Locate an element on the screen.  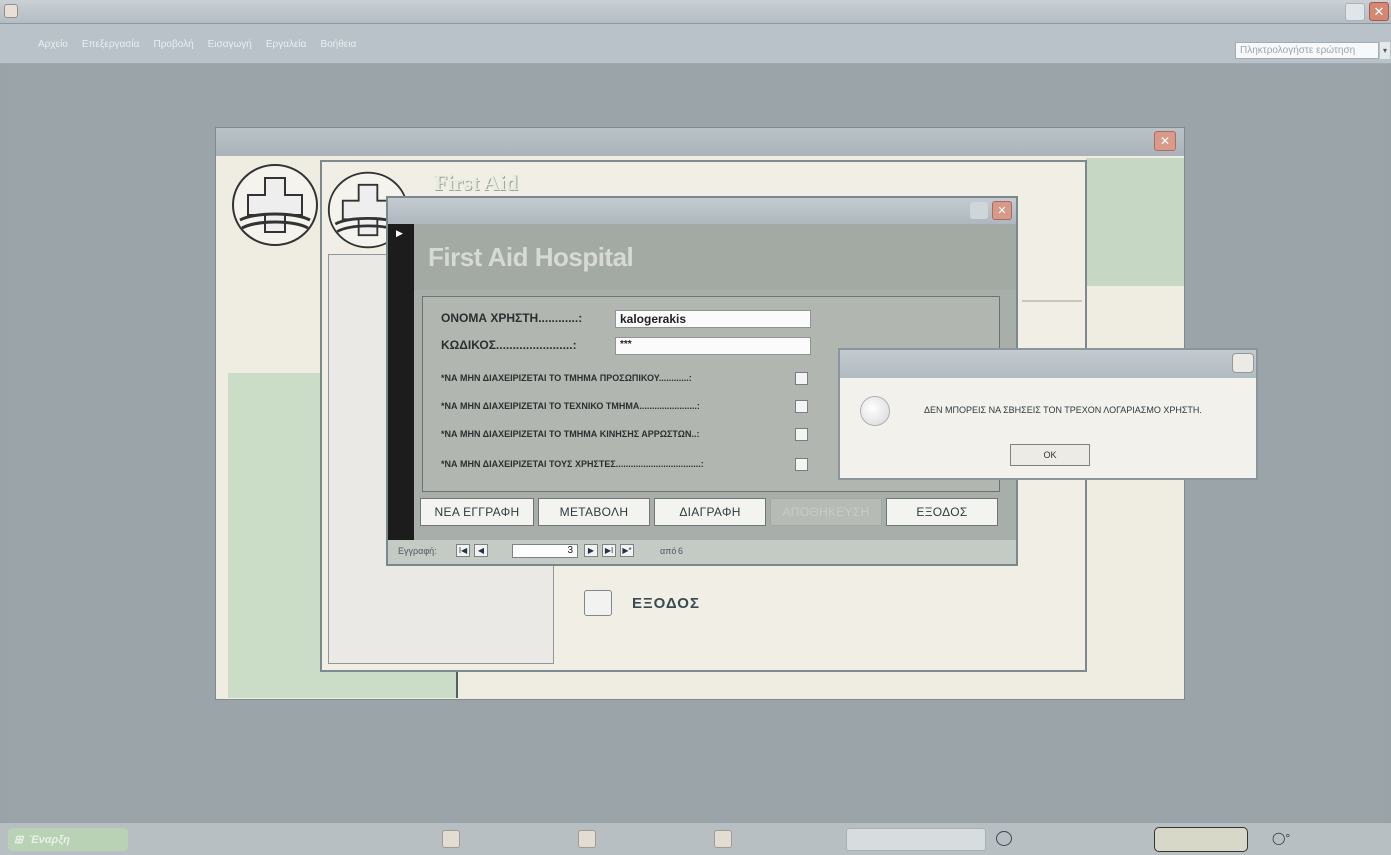
minimize-button is located at coordinates (1355, 12).